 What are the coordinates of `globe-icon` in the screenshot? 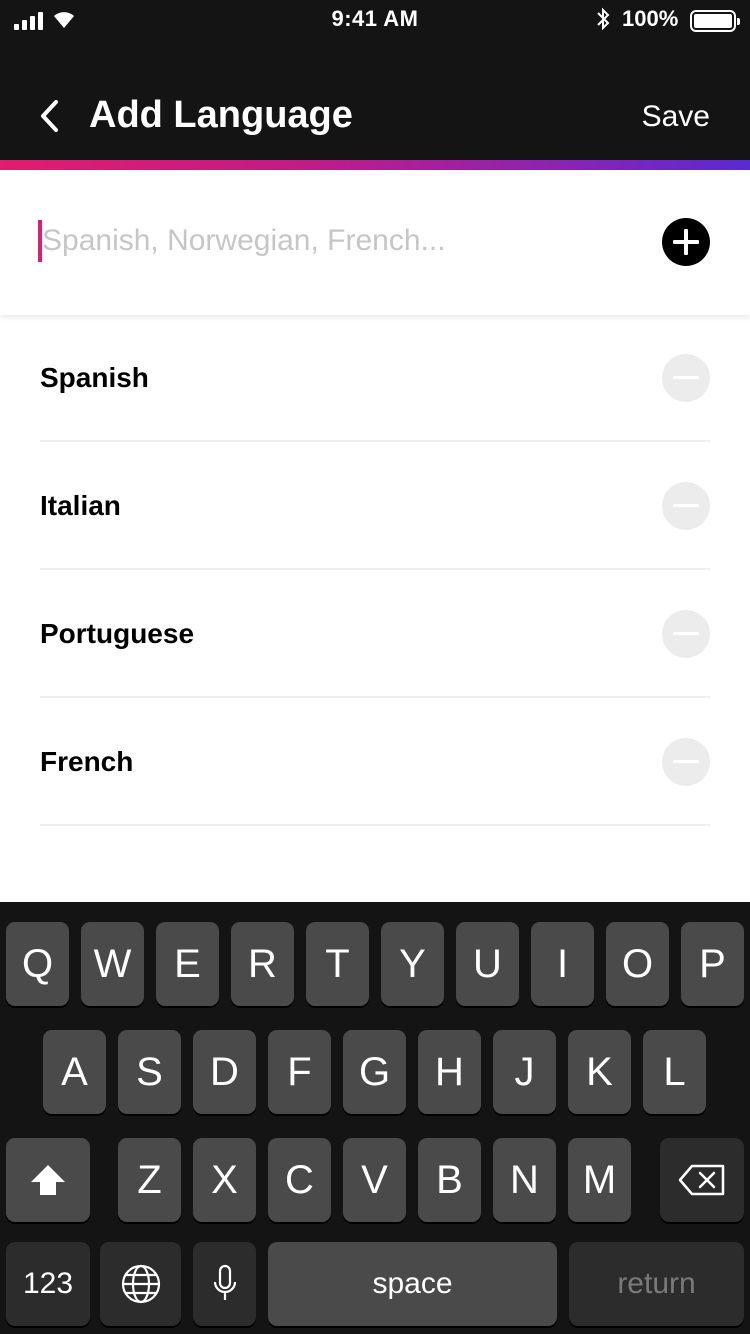 It's located at (140, 1284).